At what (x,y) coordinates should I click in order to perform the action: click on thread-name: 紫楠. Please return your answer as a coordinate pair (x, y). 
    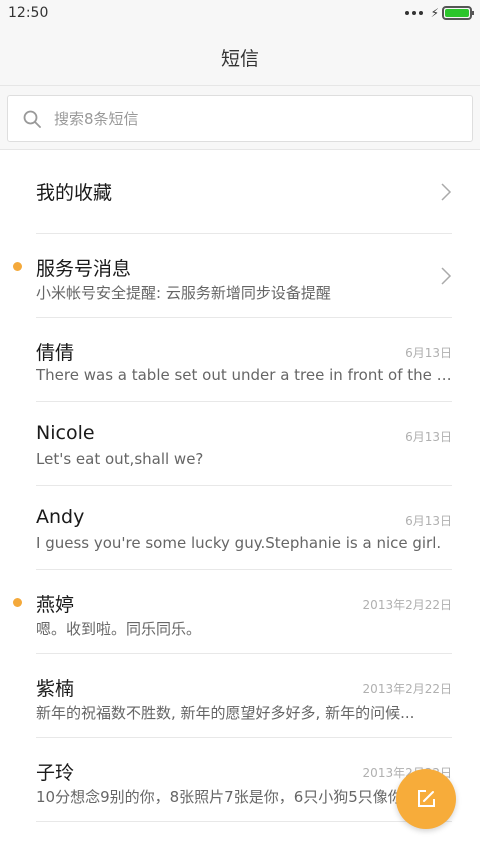
    Looking at the image, I should click on (55, 689).